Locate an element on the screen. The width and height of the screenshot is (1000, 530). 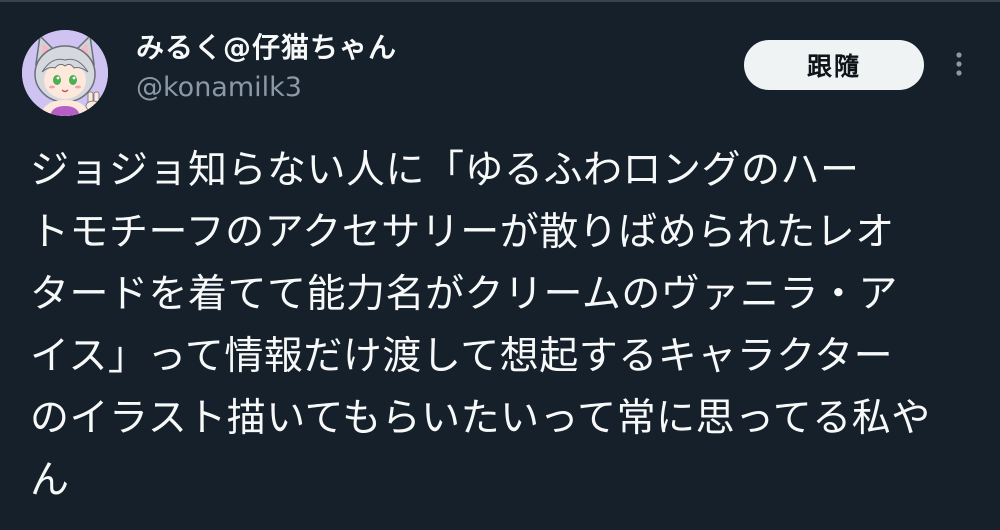
more-dots-icon is located at coordinates (959, 64).